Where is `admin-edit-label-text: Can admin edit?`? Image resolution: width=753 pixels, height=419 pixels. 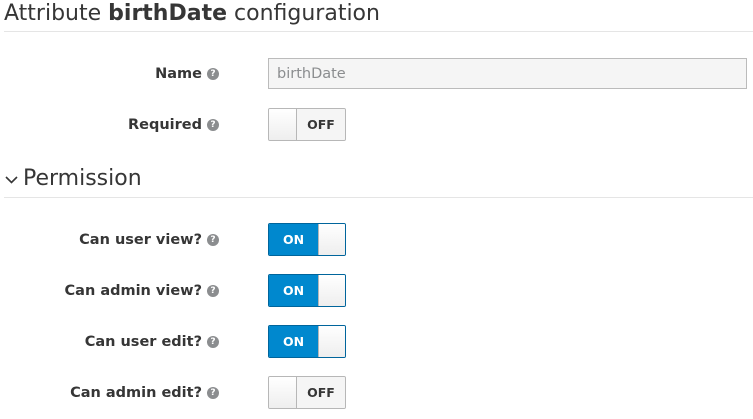 admin-edit-label-text: Can admin edit? is located at coordinates (136, 393).